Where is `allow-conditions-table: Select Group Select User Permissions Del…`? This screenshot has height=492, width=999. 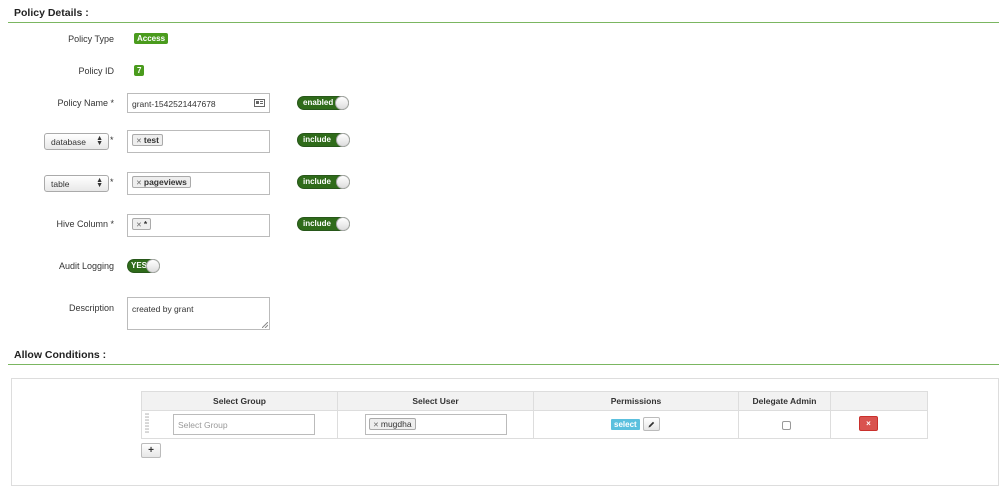 allow-conditions-table: Select Group Select User Permissions Del… is located at coordinates (534, 415).